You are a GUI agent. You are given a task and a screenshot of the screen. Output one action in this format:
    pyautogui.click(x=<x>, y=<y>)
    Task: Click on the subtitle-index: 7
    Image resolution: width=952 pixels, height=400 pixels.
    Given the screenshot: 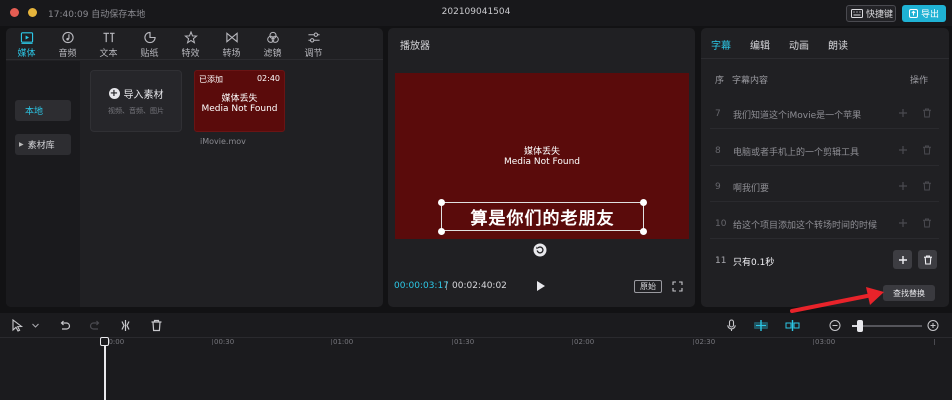 What is the action you would take?
    pyautogui.click(x=718, y=114)
    